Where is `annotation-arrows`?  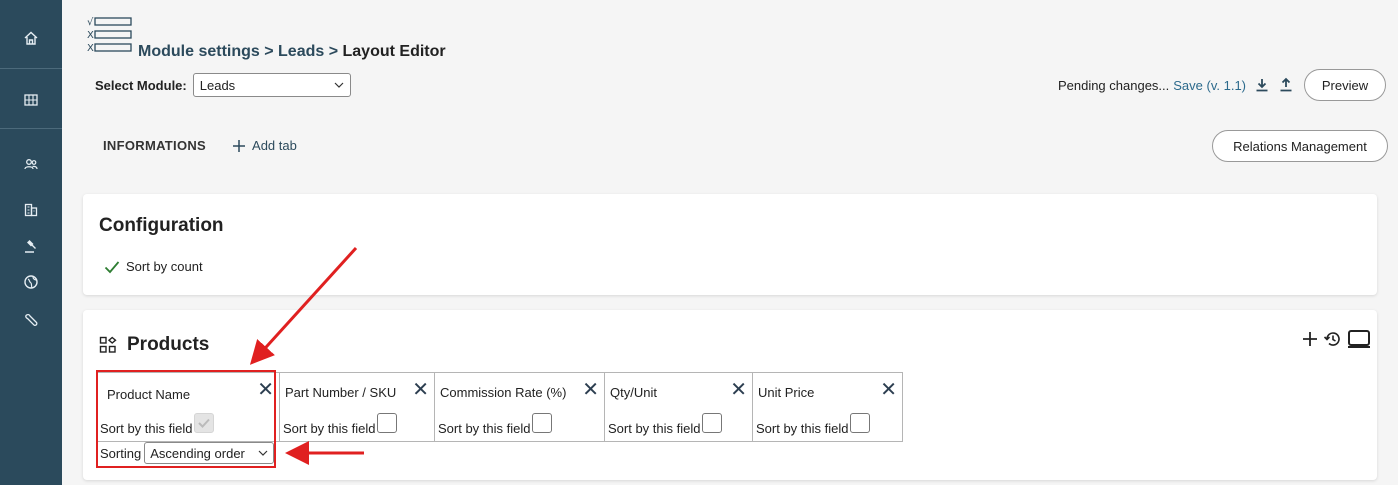
annotation-arrows is located at coordinates (306, 355).